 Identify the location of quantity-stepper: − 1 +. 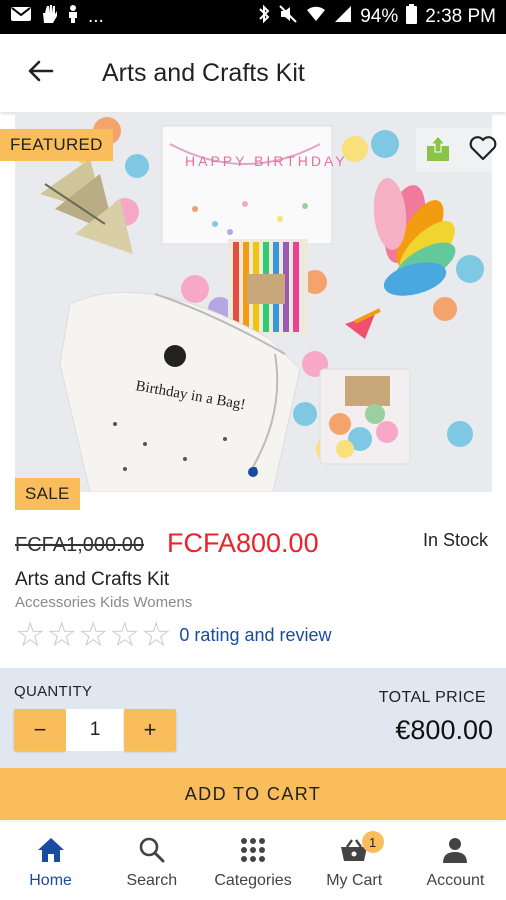
(95, 730).